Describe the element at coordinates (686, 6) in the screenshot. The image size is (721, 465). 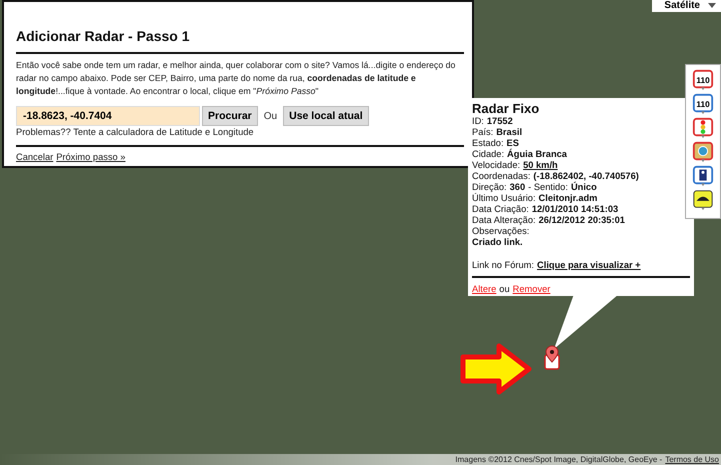
I see `map-type-dropdown: Satélite` at that location.